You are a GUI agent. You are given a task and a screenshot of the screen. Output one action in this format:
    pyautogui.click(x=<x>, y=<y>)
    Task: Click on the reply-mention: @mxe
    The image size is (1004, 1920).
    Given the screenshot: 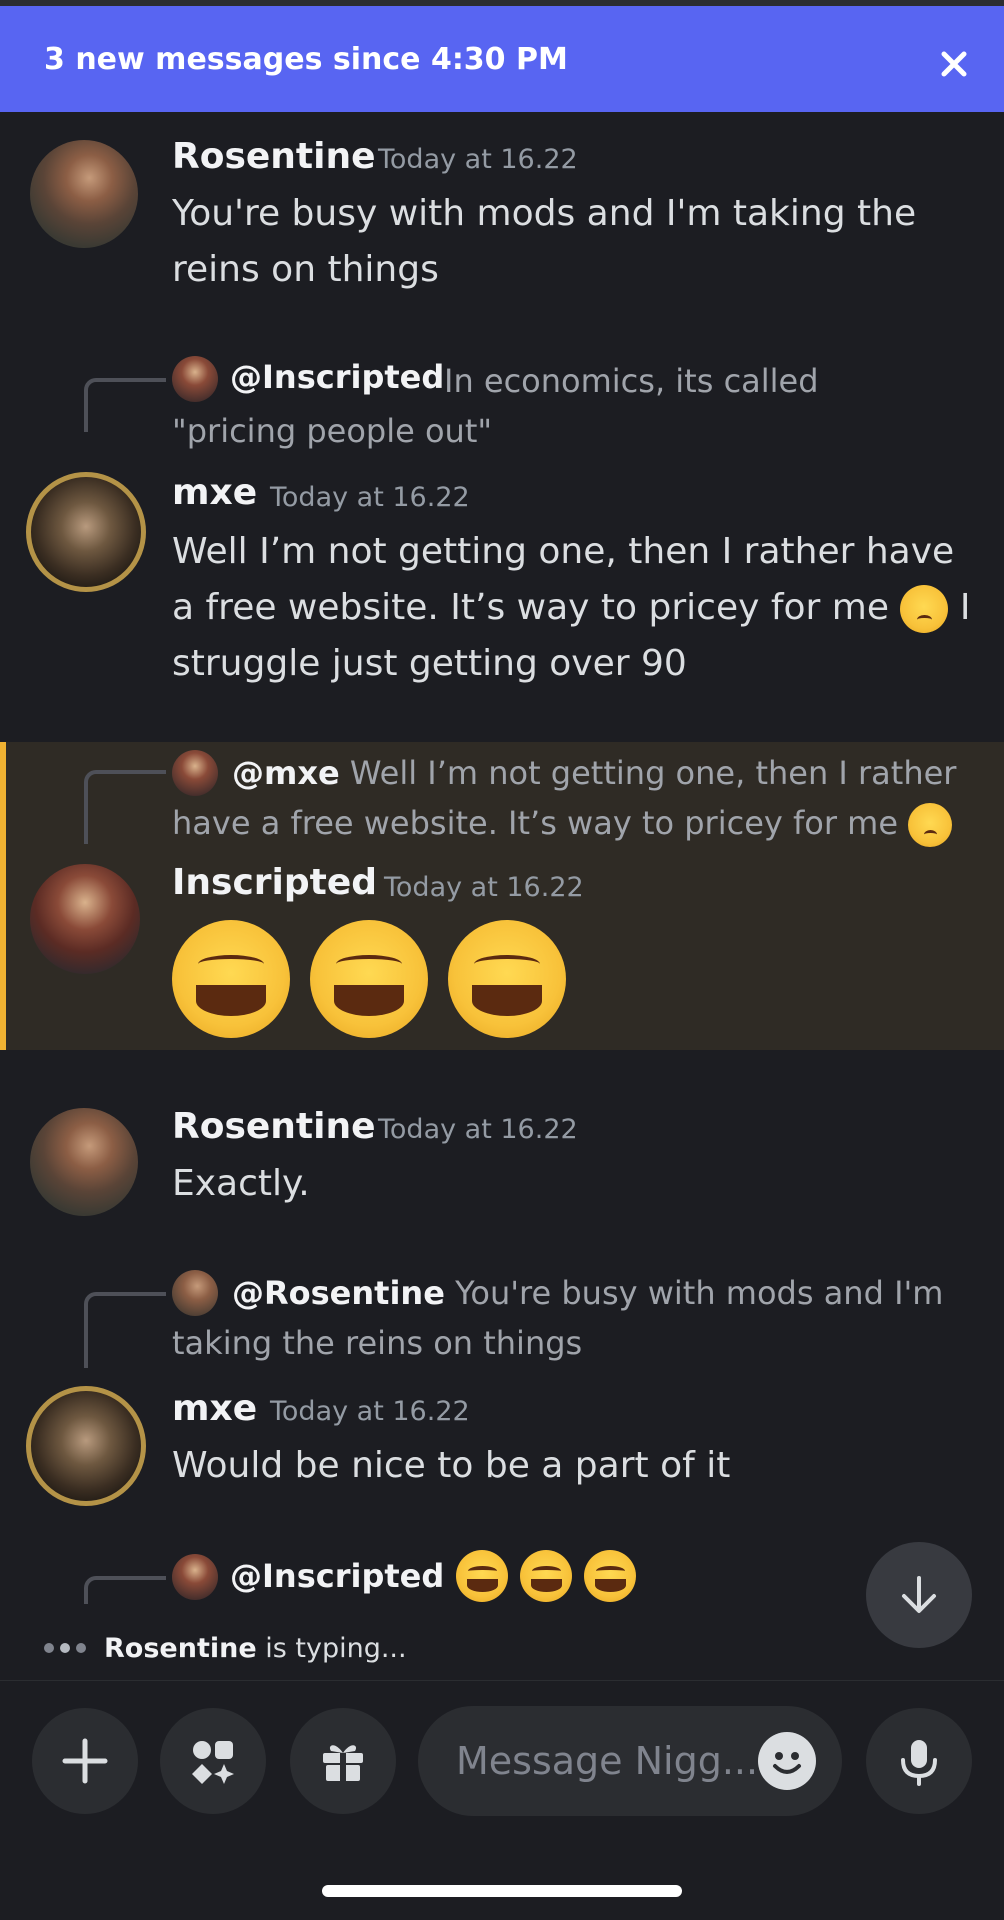 What is the action you would take?
    pyautogui.click(x=286, y=773)
    